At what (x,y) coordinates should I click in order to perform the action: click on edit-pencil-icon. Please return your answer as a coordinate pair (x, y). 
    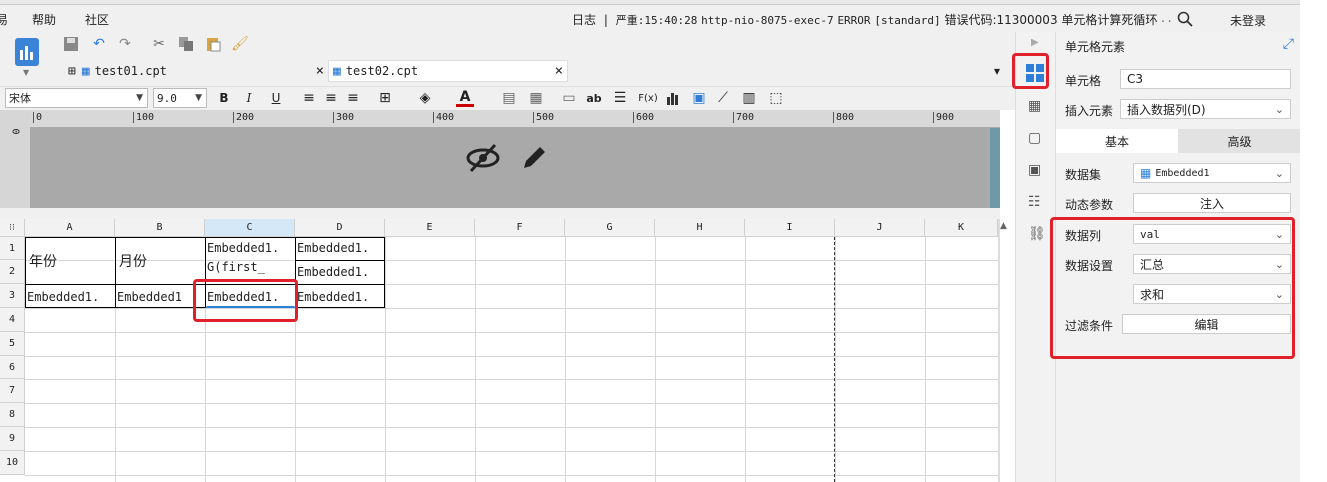
    Looking at the image, I should click on (534, 158).